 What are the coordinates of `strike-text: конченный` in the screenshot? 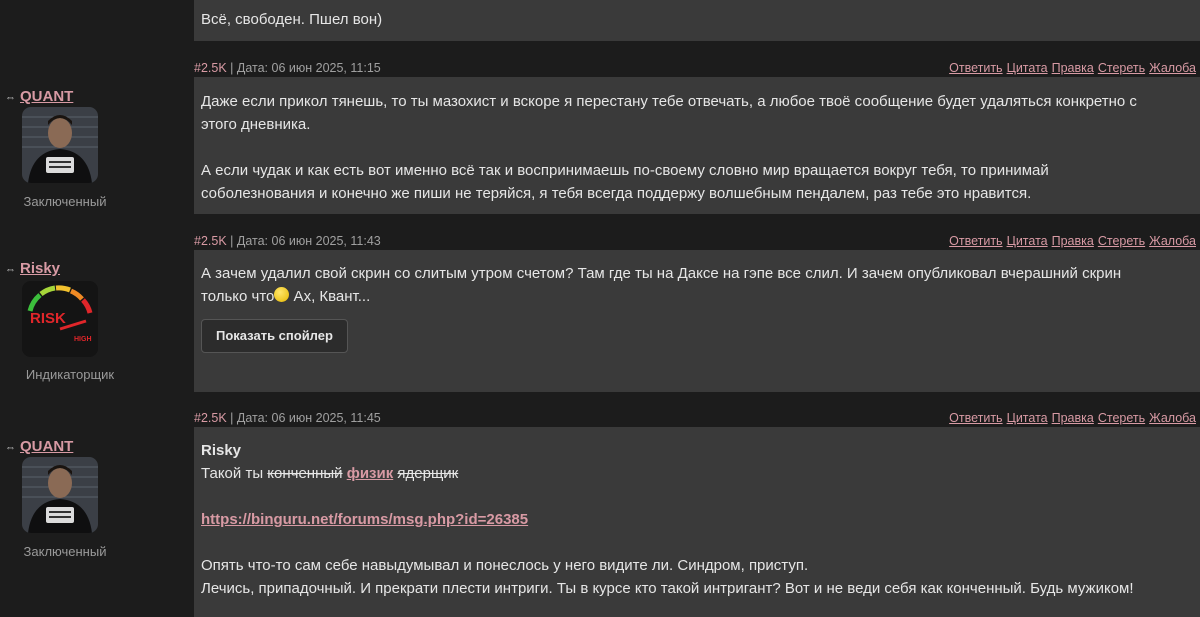 It's located at (305, 473).